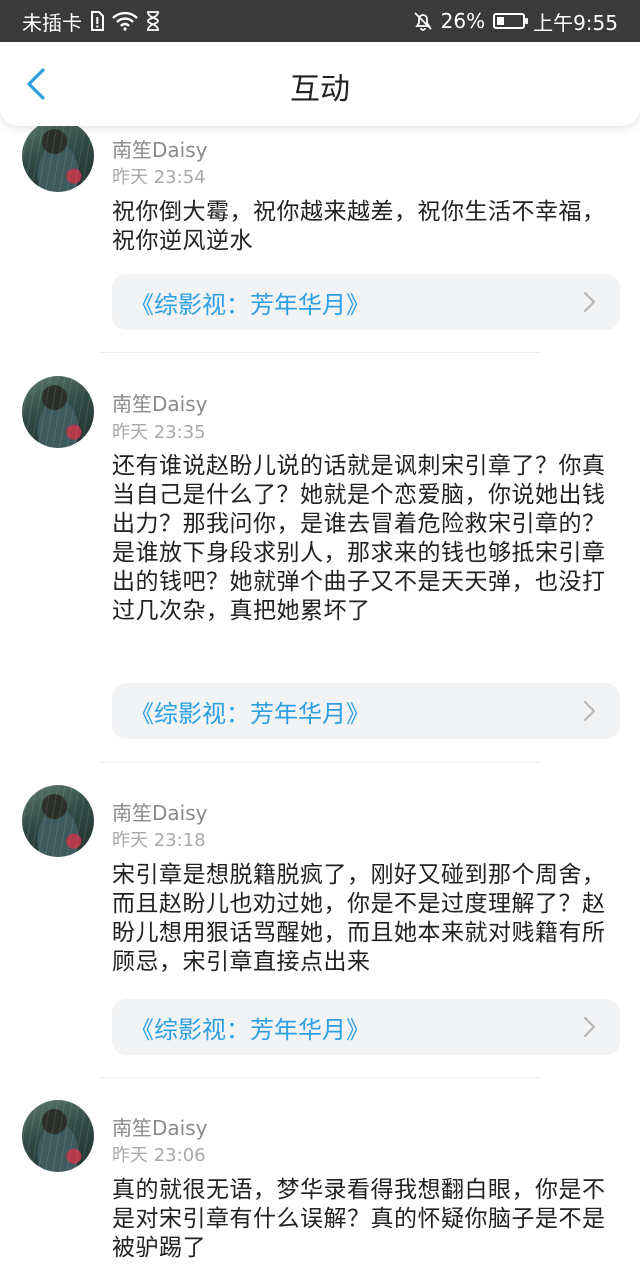 The image size is (640, 1280). Describe the element at coordinates (159, 840) in the screenshot. I see `timestamp: 昨天 23:18` at that location.